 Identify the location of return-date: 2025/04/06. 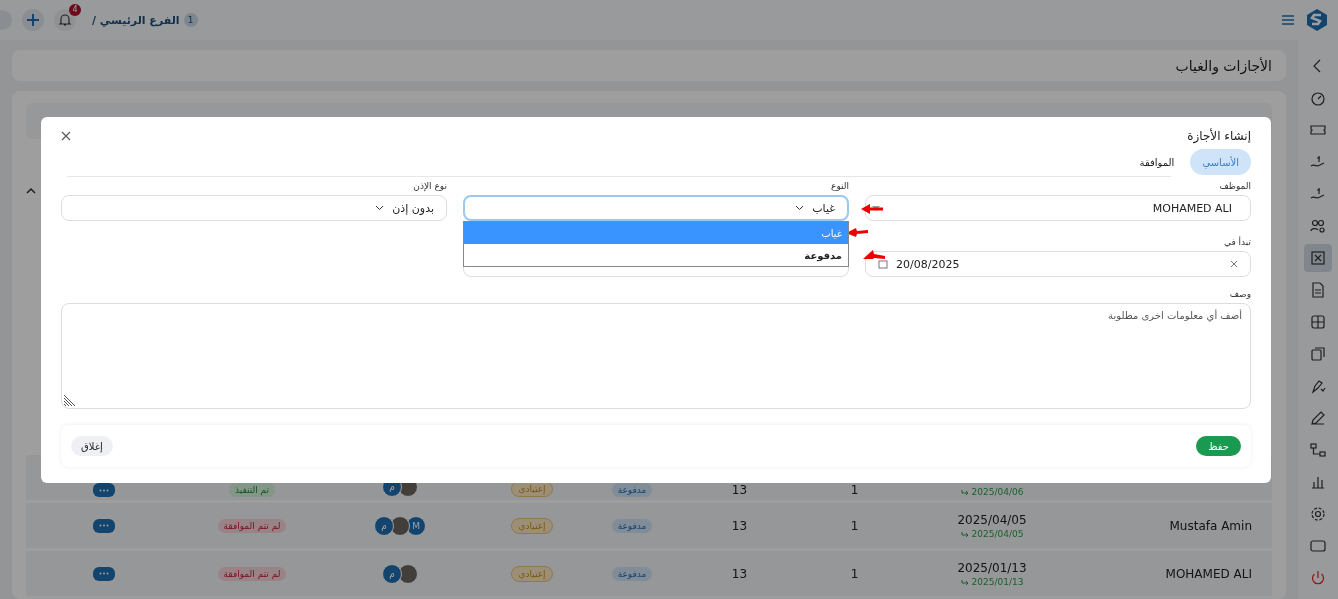
(992, 492).